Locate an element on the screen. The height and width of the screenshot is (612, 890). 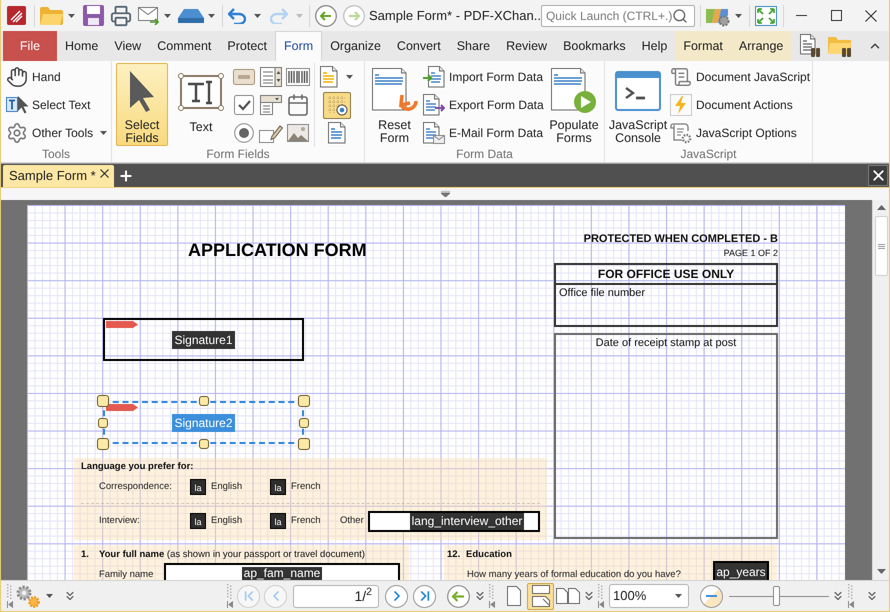
zoom-combo-box: 100% is located at coordinates (649, 596).